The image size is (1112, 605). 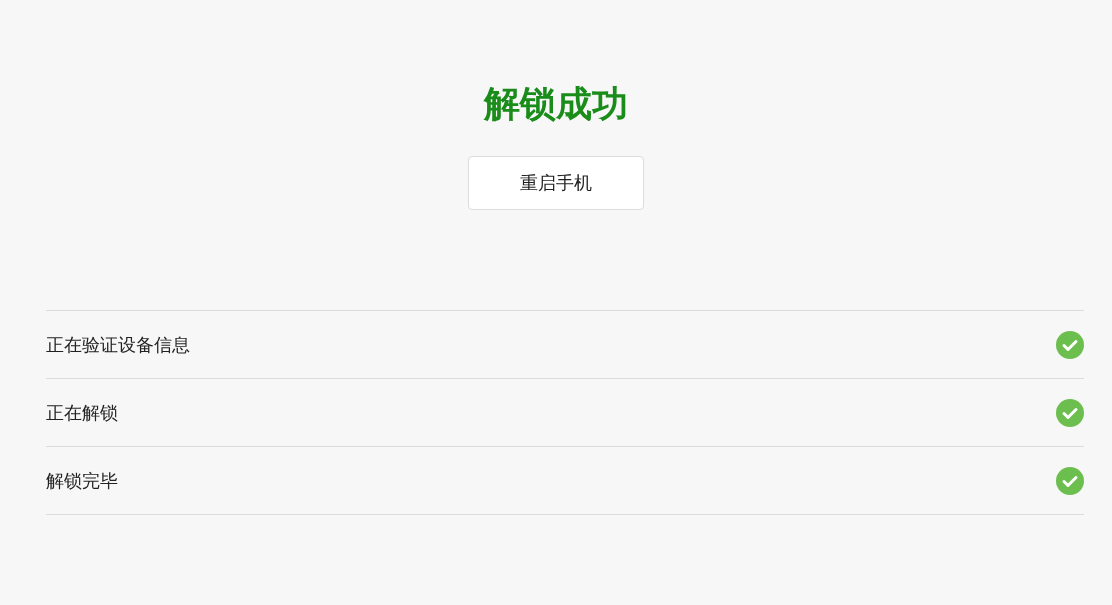 What do you see at coordinates (118, 344) in the screenshot?
I see `step-label: 正在验证设备信息` at bounding box center [118, 344].